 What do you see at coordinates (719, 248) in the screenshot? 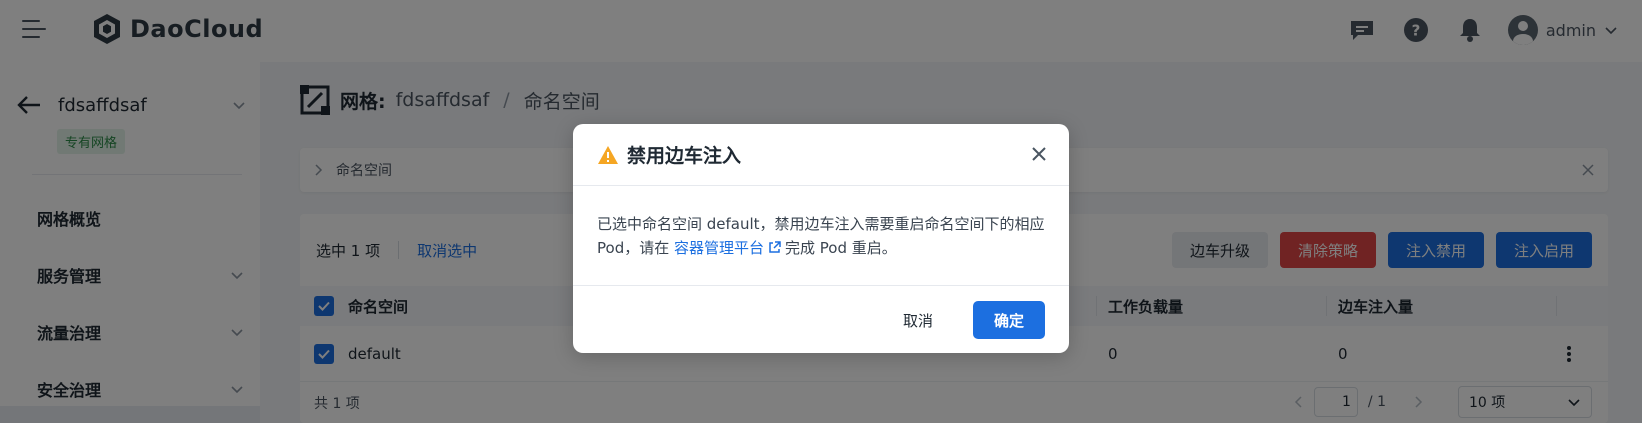
I see `container-management-link: 容器管理平台` at bounding box center [719, 248].